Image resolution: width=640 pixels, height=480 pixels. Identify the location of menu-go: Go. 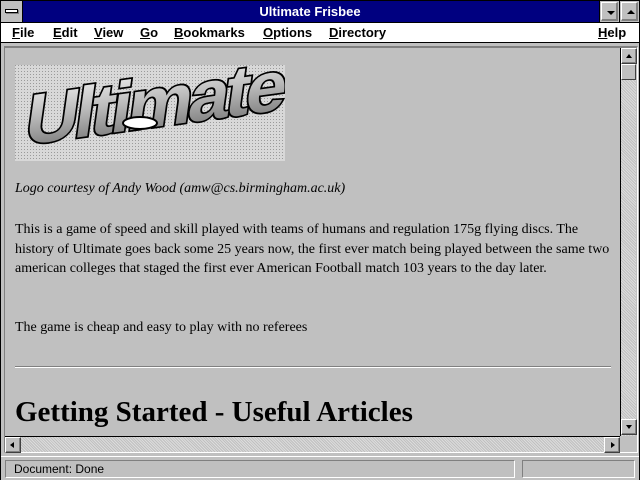
(149, 33).